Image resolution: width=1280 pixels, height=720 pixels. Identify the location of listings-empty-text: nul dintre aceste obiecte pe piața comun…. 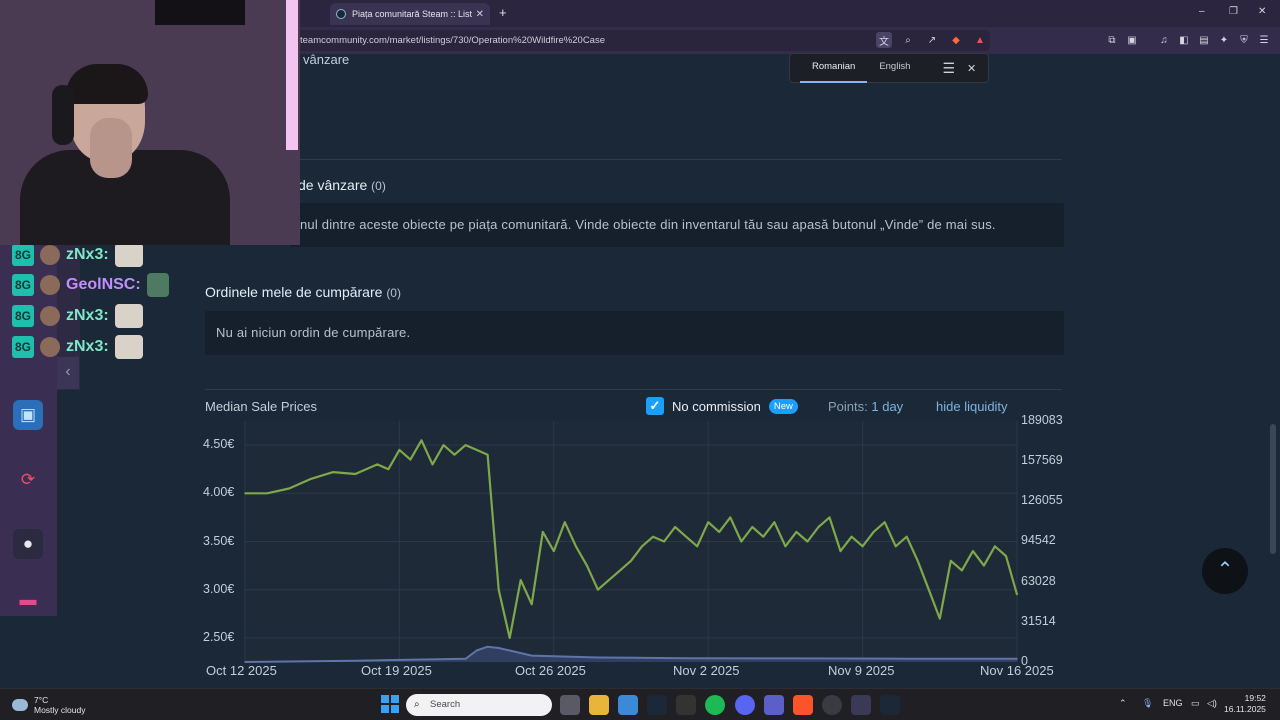
(648, 224).